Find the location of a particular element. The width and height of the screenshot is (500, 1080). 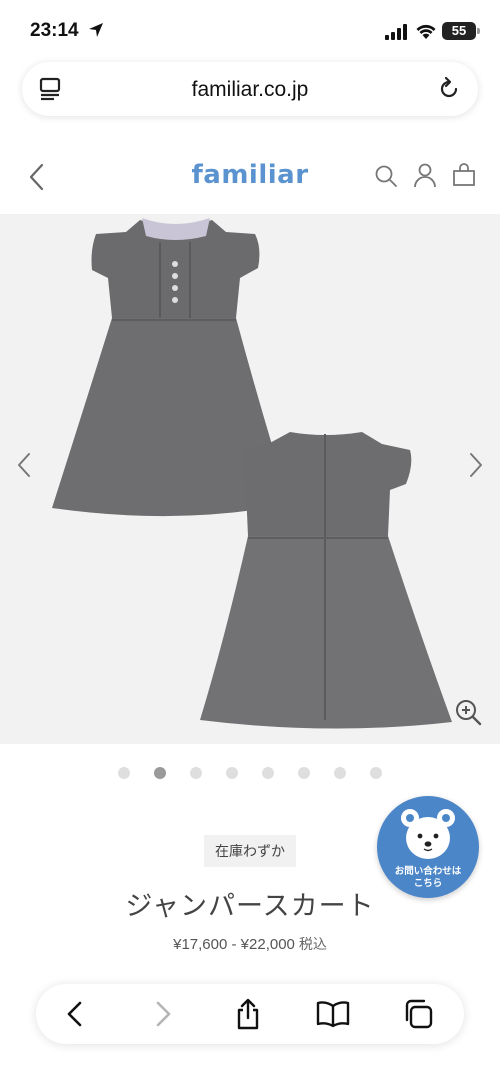

battery-cap is located at coordinates (478, 31).